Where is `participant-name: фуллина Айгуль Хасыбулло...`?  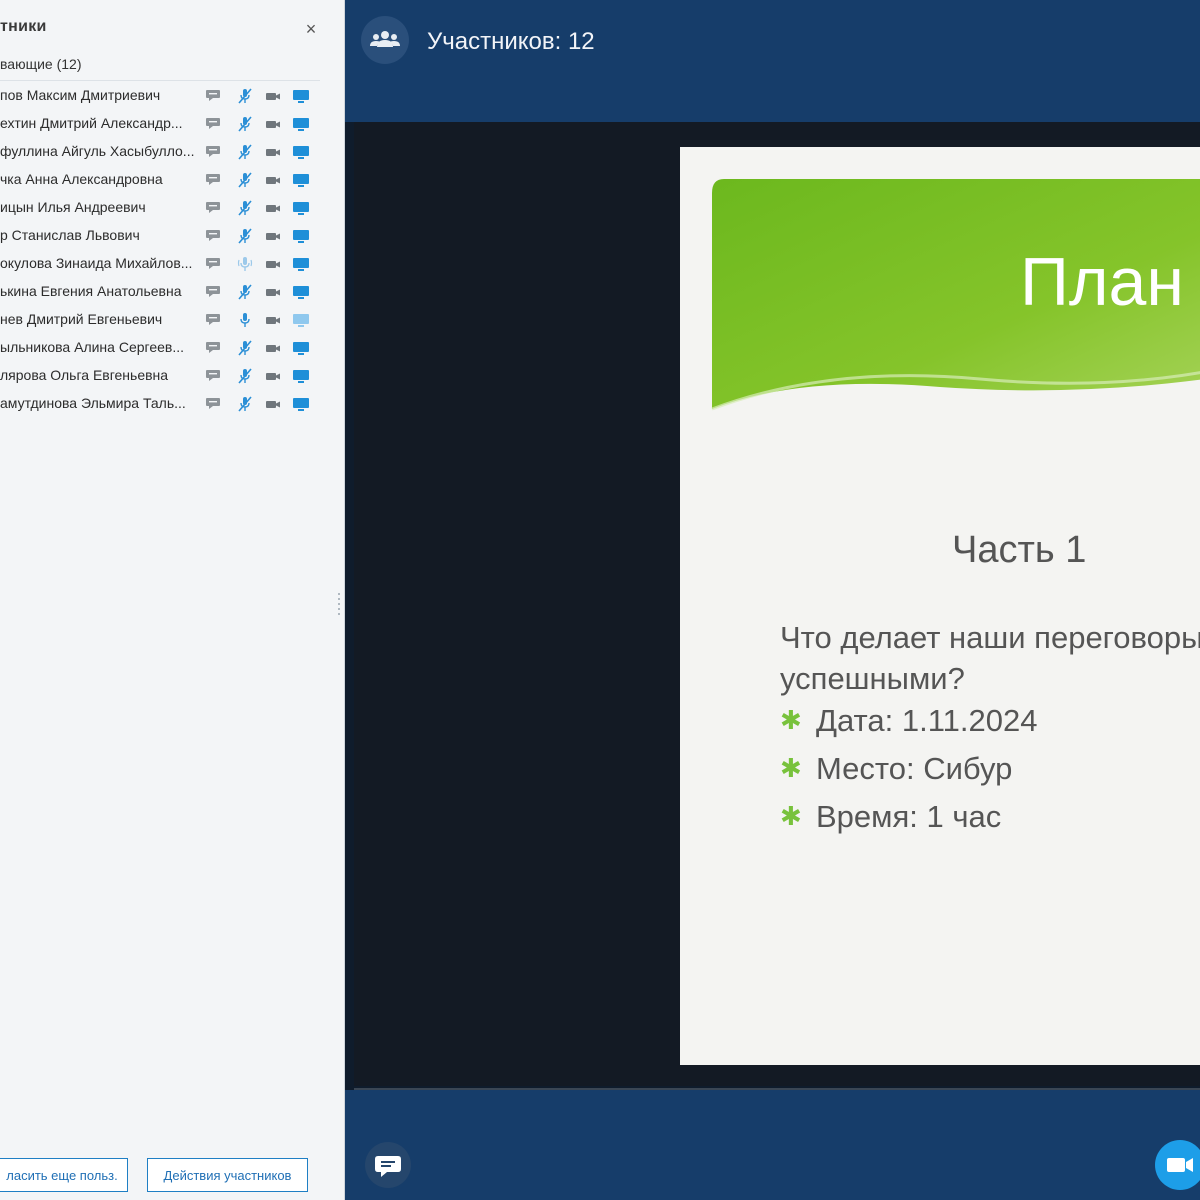
participant-name: фуллина Айгуль Хасыбулло... is located at coordinates (97, 151).